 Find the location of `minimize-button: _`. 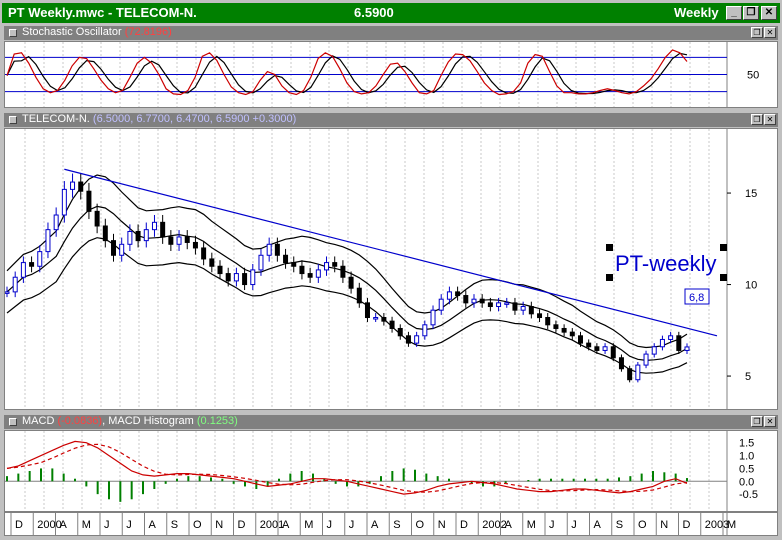

minimize-button: _ is located at coordinates (734, 13).